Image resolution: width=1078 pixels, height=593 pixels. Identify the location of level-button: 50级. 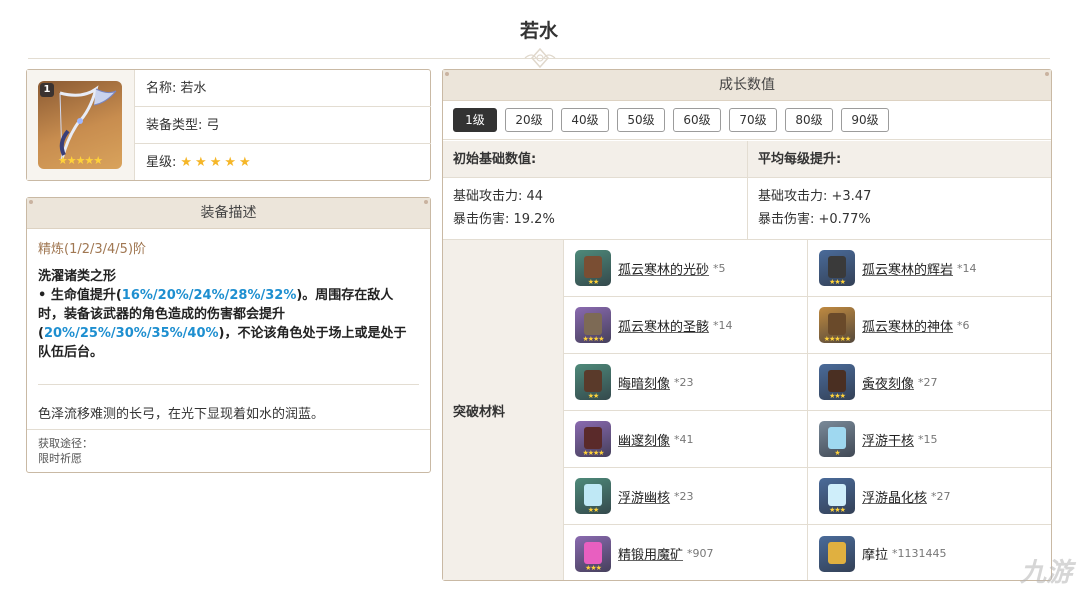
(641, 120).